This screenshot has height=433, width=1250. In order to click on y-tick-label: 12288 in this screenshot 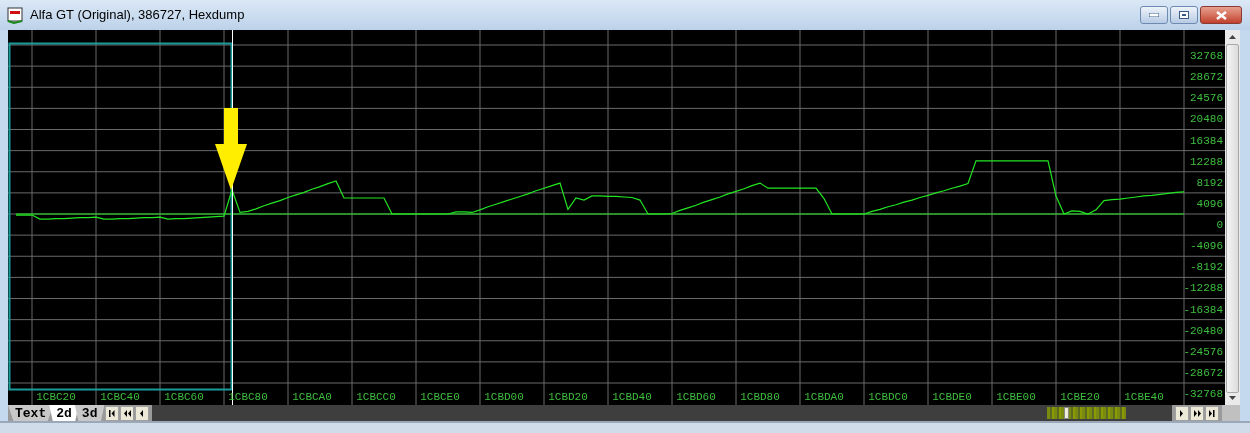, I will do `click(1206, 161)`.